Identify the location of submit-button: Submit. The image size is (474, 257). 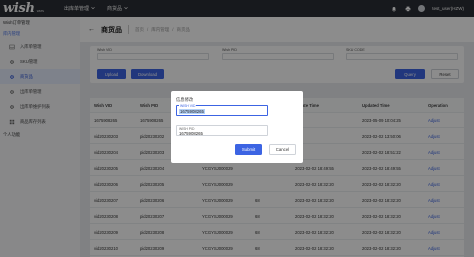
(248, 149).